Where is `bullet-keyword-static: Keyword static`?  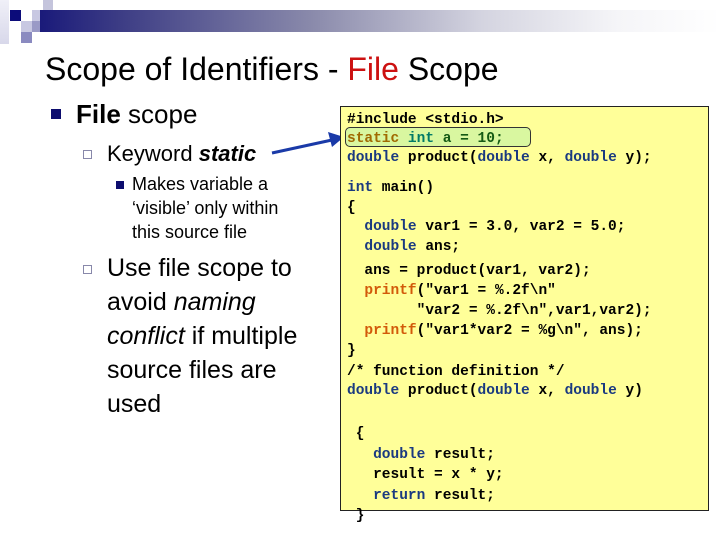 bullet-keyword-static: Keyword static is located at coordinates (181, 154).